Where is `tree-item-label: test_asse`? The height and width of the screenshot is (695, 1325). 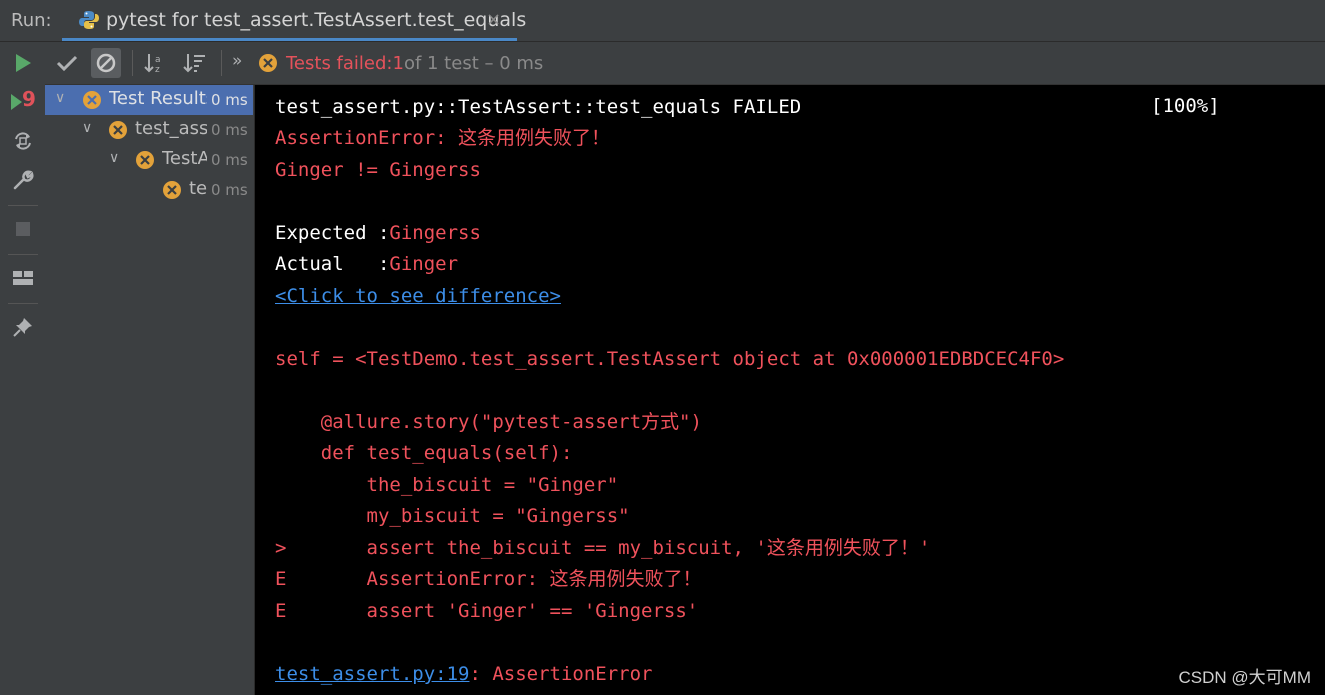 tree-item-label: test_asse is located at coordinates (171, 128).